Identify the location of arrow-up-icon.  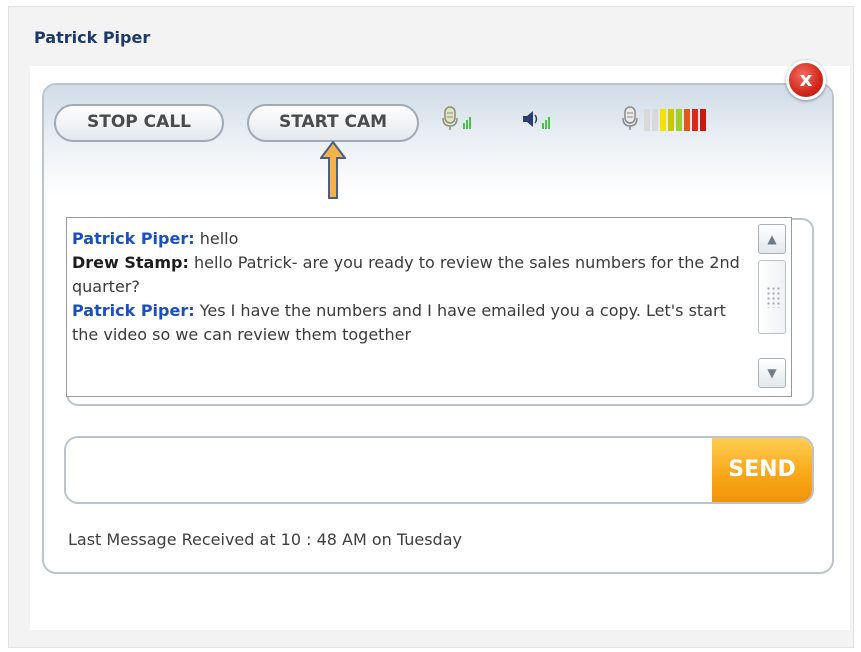
(333, 170).